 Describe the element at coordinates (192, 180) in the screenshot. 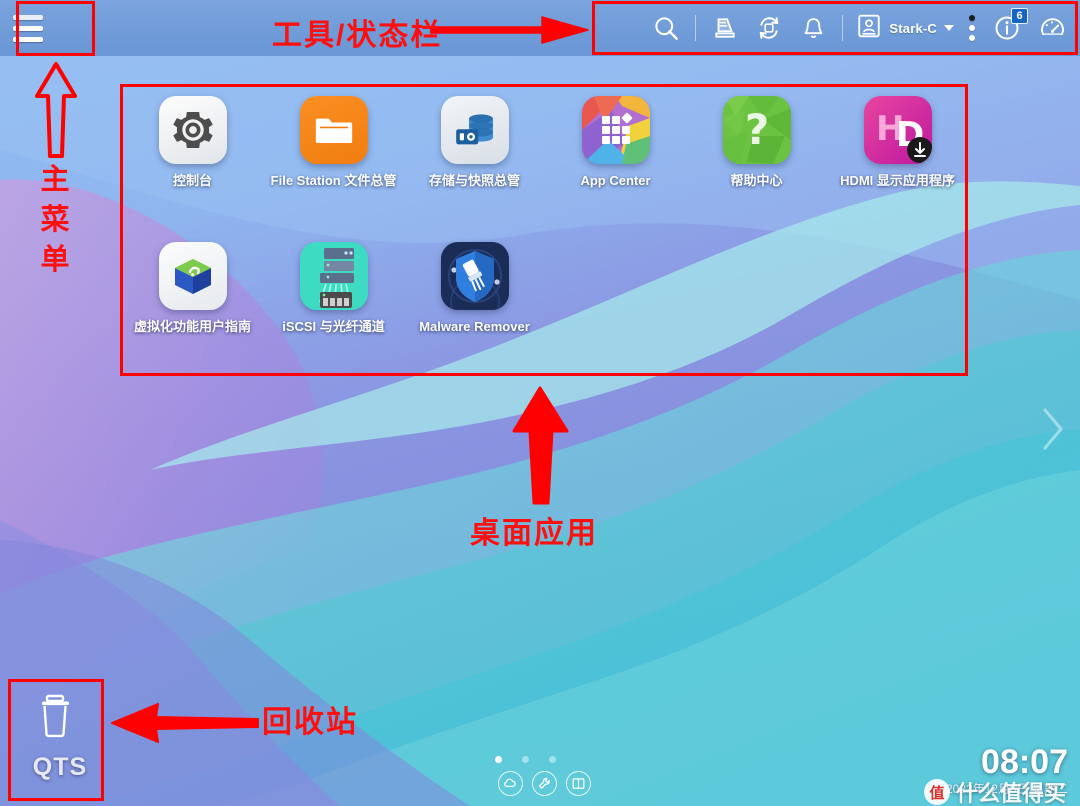

I see `desktop-app-label: 控制台` at that location.